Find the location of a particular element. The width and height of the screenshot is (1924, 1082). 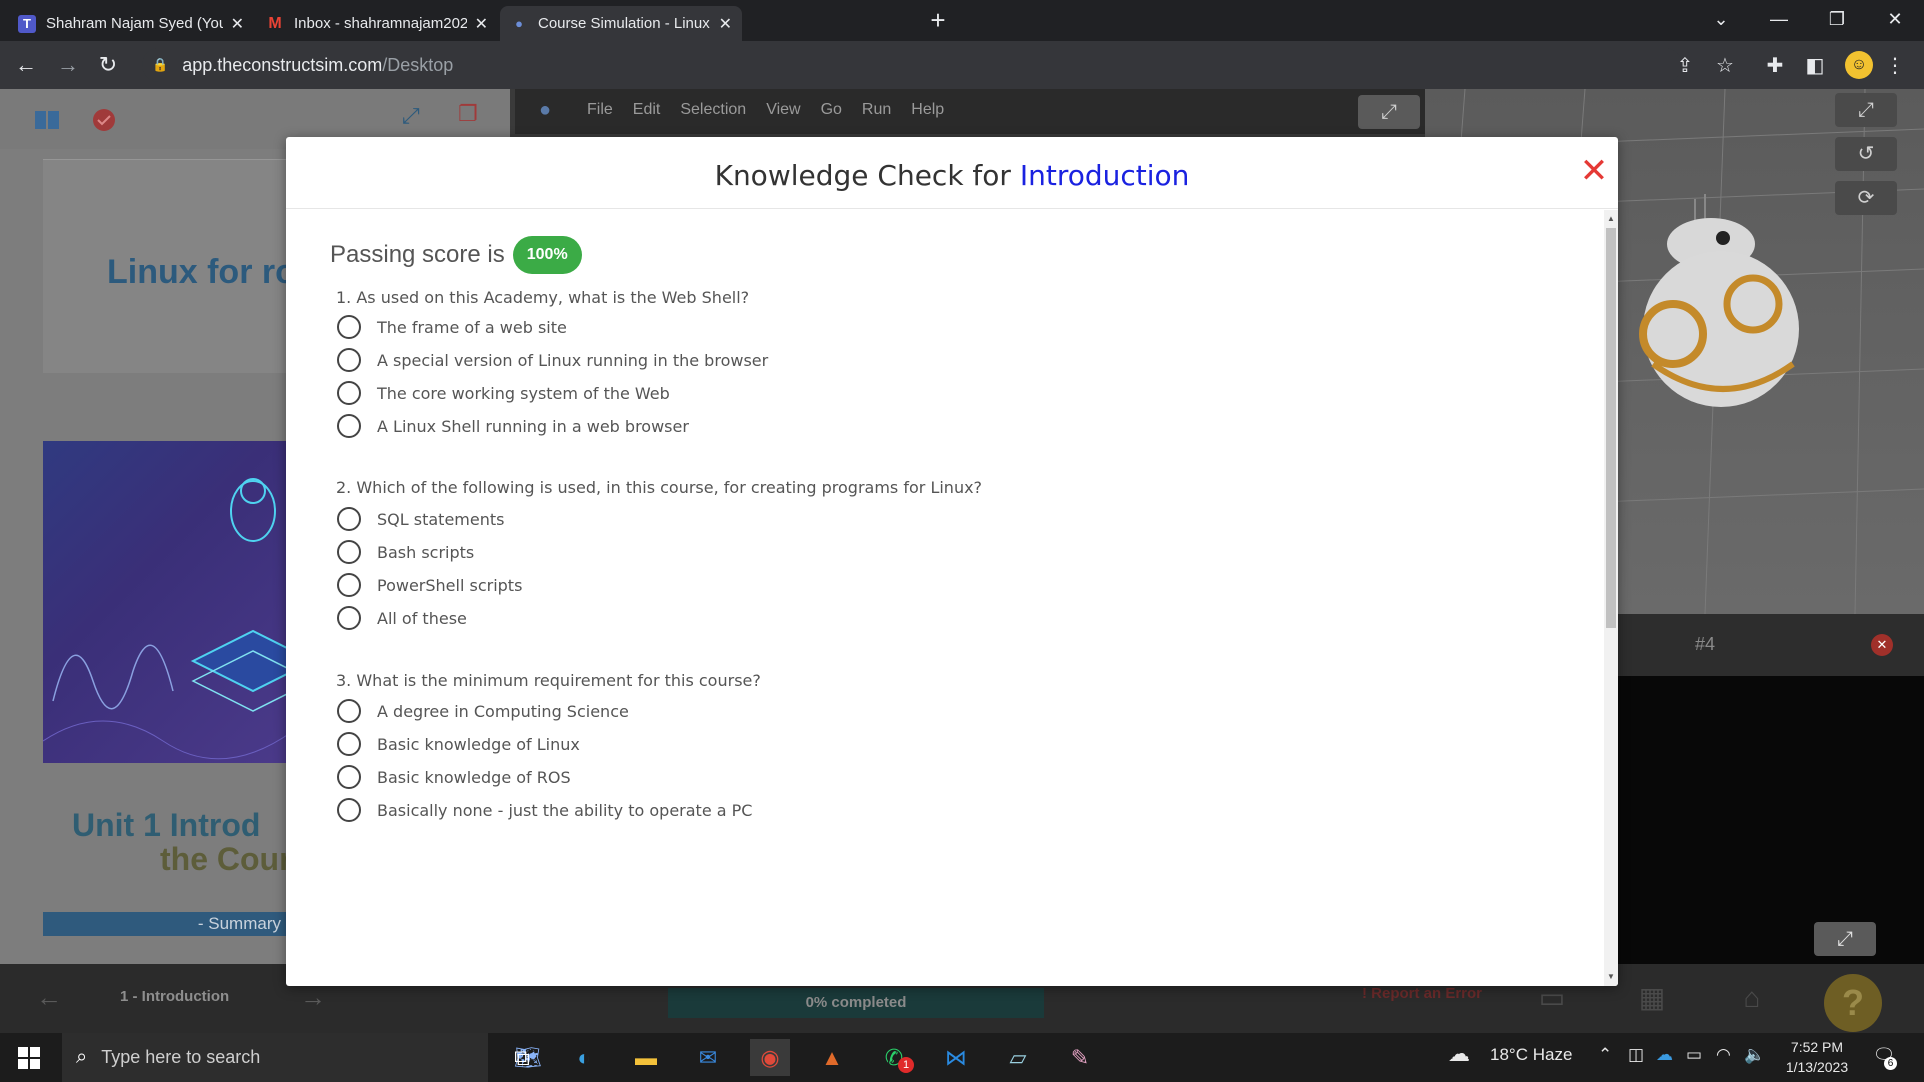

onedrive-icon: ☁ is located at coordinates (1664, 1055).